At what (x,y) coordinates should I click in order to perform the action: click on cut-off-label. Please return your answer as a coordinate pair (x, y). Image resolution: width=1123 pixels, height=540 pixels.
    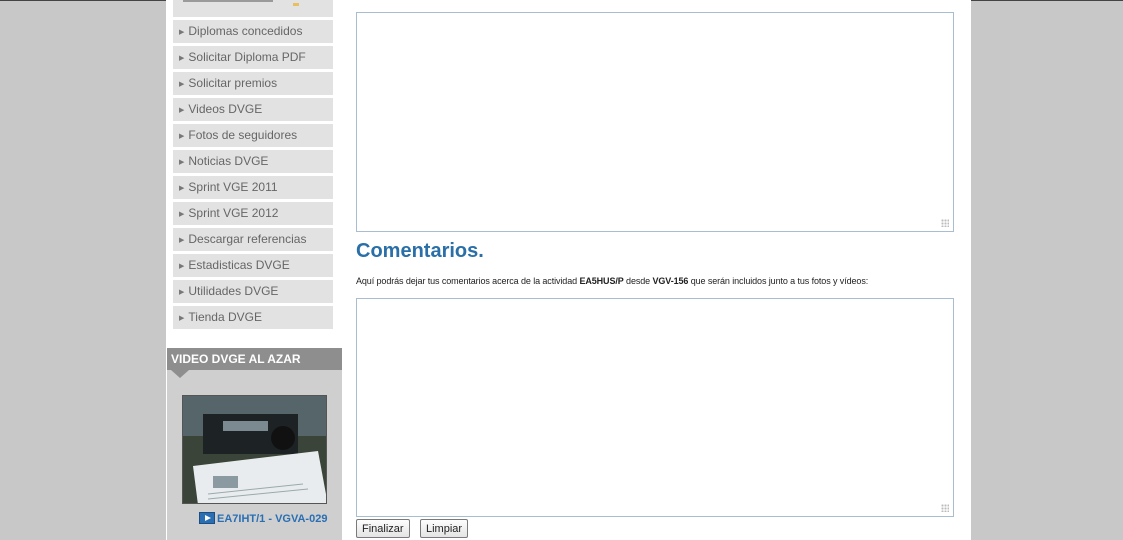
    Looking at the image, I should click on (228, 1).